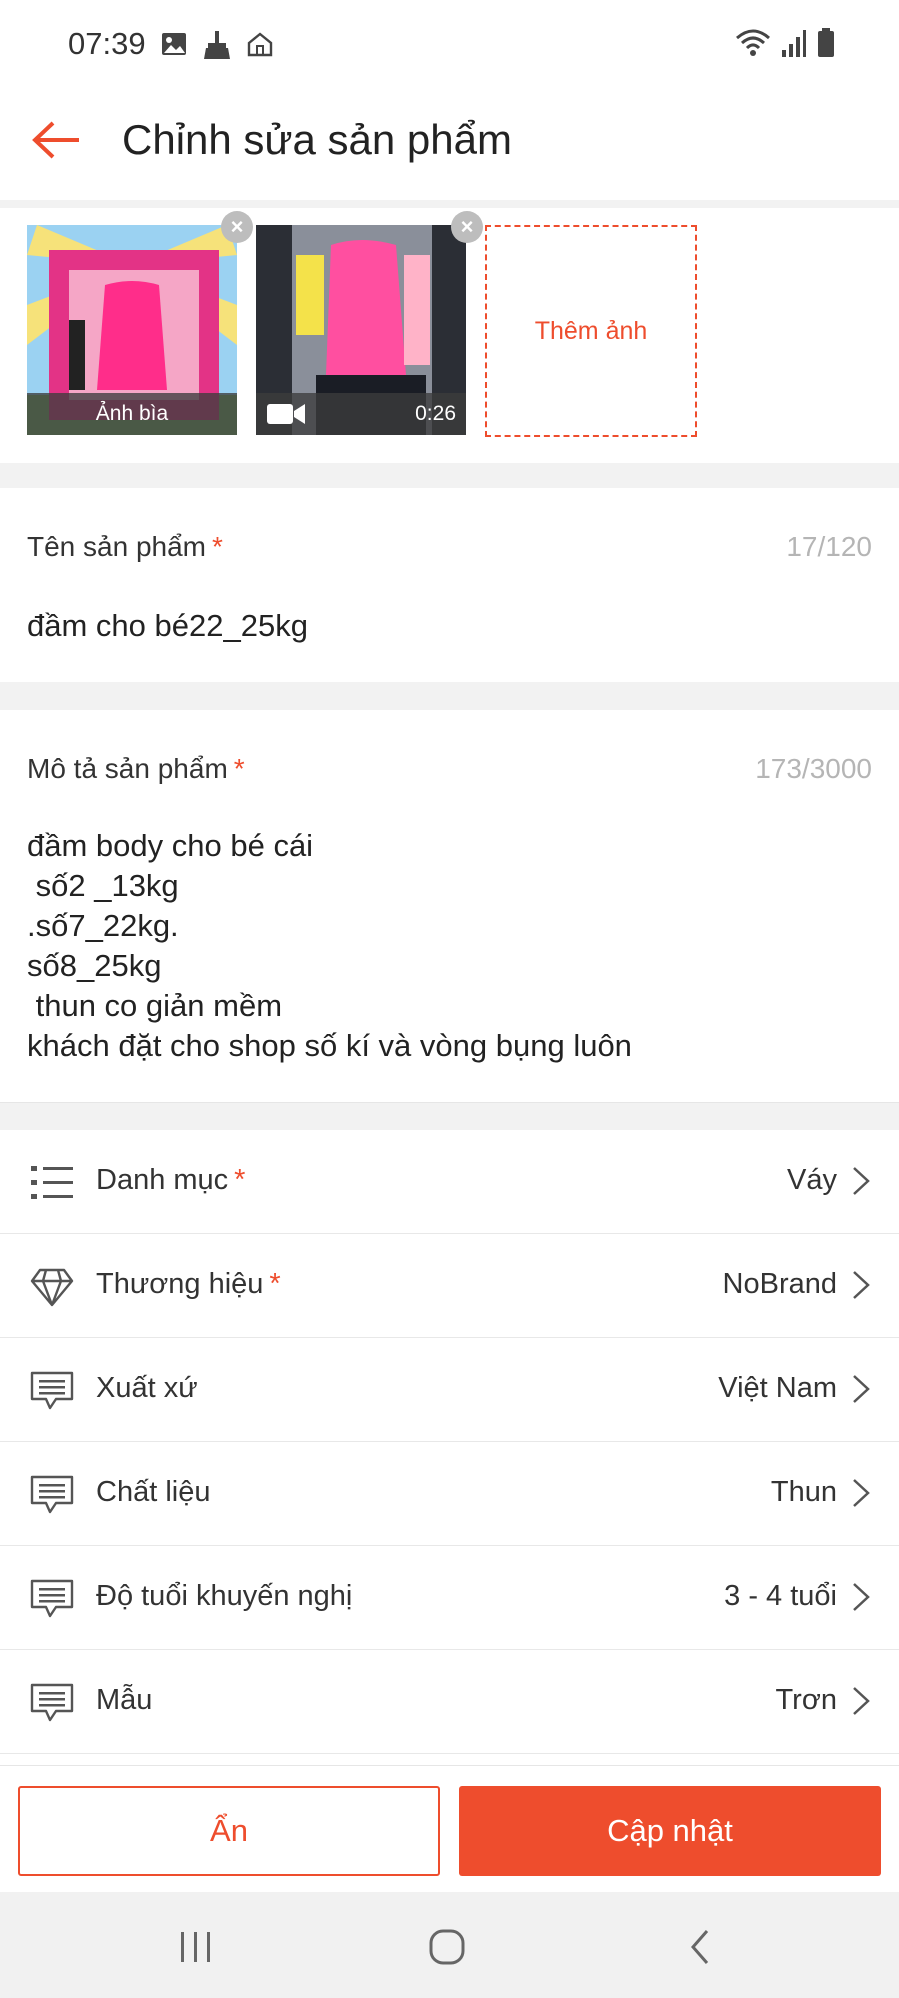 This screenshot has height=1998, width=899. Describe the element at coordinates (286, 414) in the screenshot. I see `video-camera-icon` at that location.